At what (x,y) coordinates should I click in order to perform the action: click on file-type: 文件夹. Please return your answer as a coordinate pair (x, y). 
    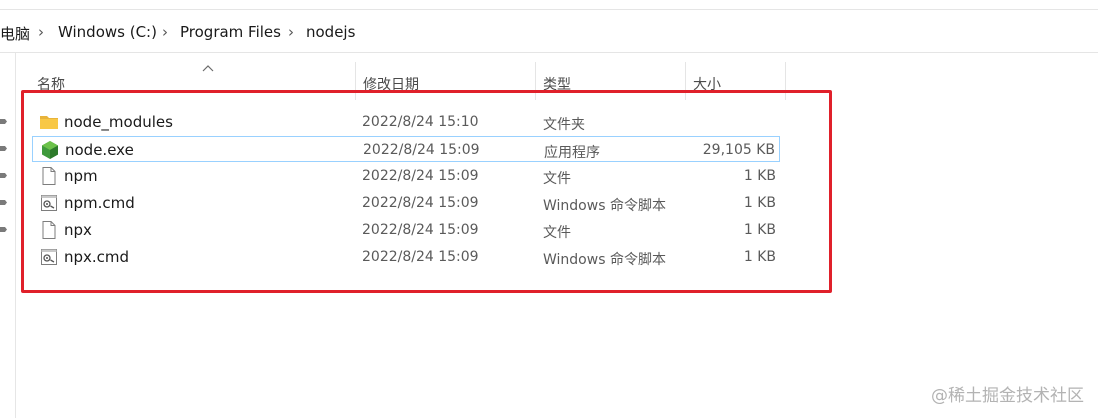
    Looking at the image, I should click on (564, 125).